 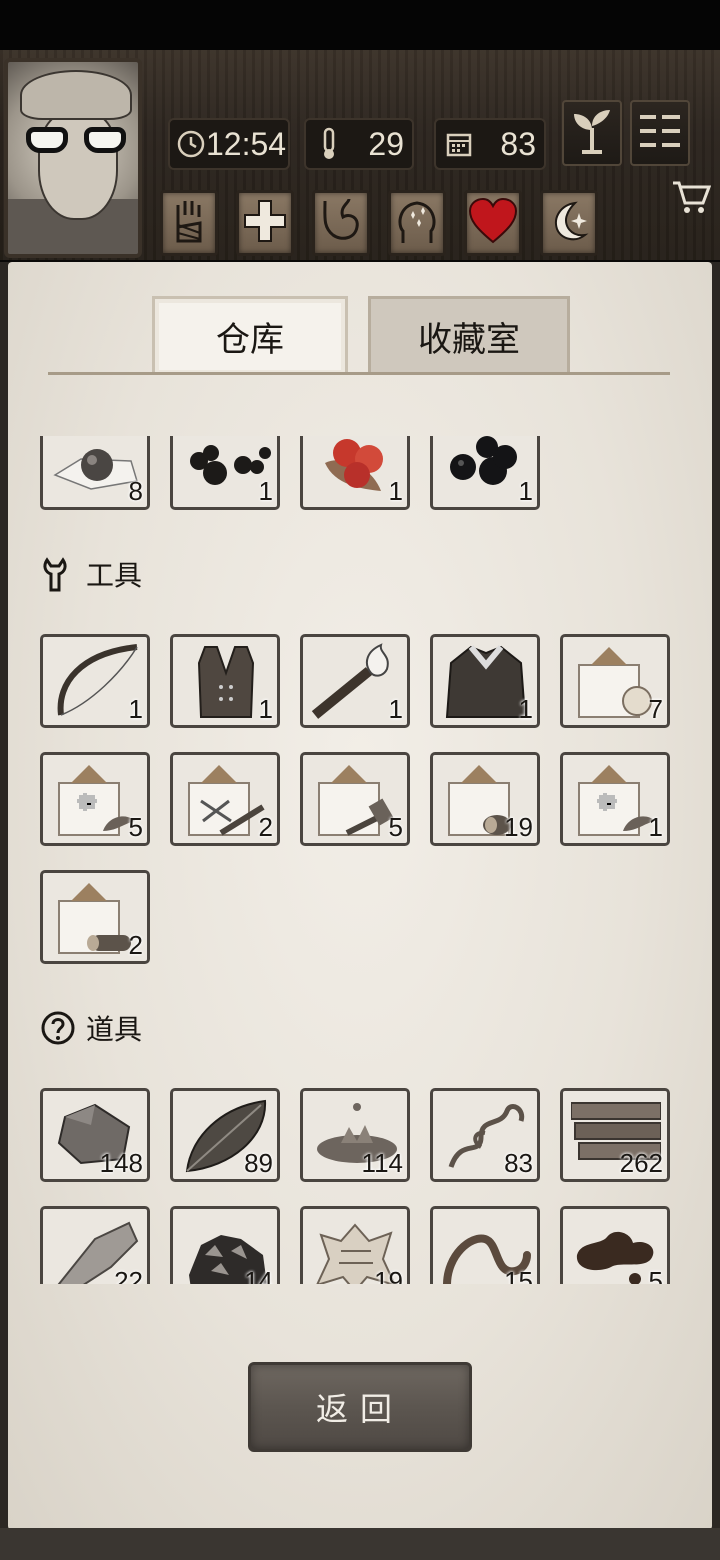 I want to click on supply-box-hammer-item, so click(x=356, y=799).